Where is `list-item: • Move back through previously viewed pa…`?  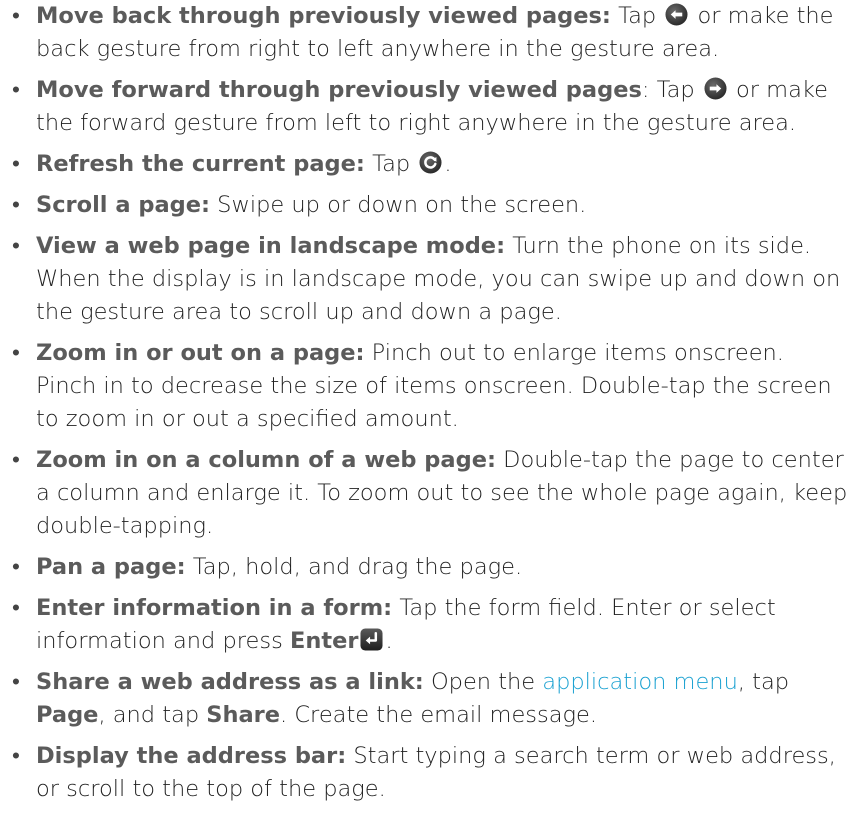
list-item: • Move back through previously viewed pa… is located at coordinates (424, 33).